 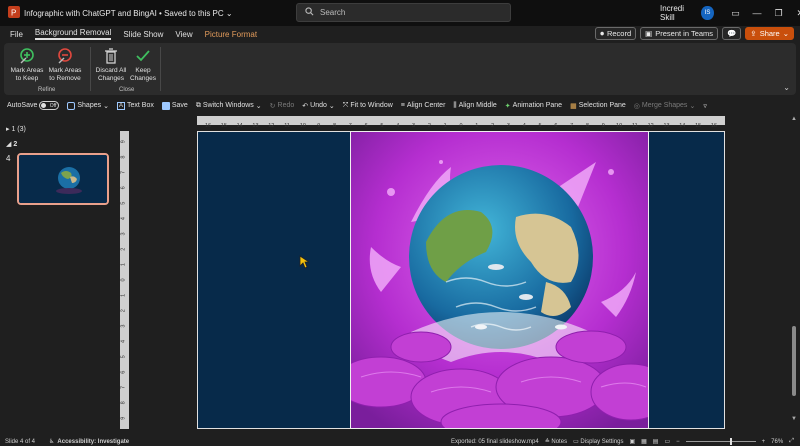 I want to click on vertical-ruler: 9 8 7 6 5 4 3 2 1 0 1 2 3 4 5 6 7 8 9, so click(x=124, y=280).